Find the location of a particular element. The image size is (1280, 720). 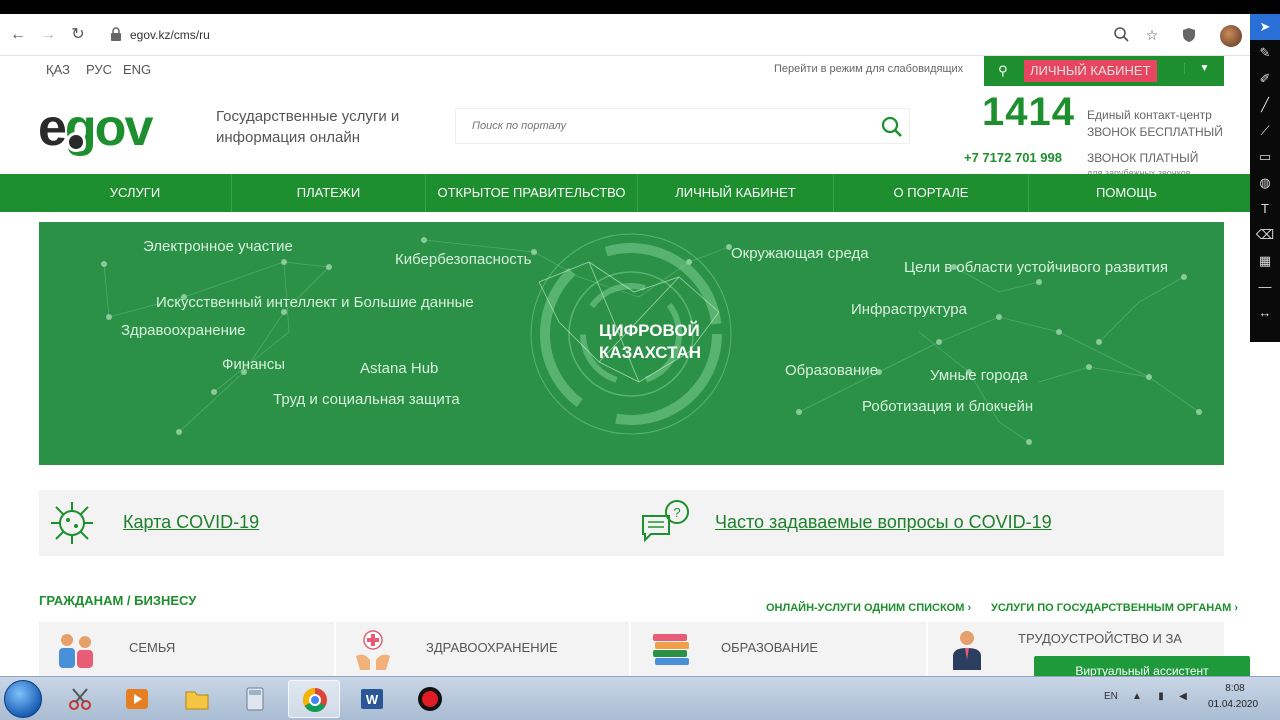

forward-button: → is located at coordinates (48, 35).